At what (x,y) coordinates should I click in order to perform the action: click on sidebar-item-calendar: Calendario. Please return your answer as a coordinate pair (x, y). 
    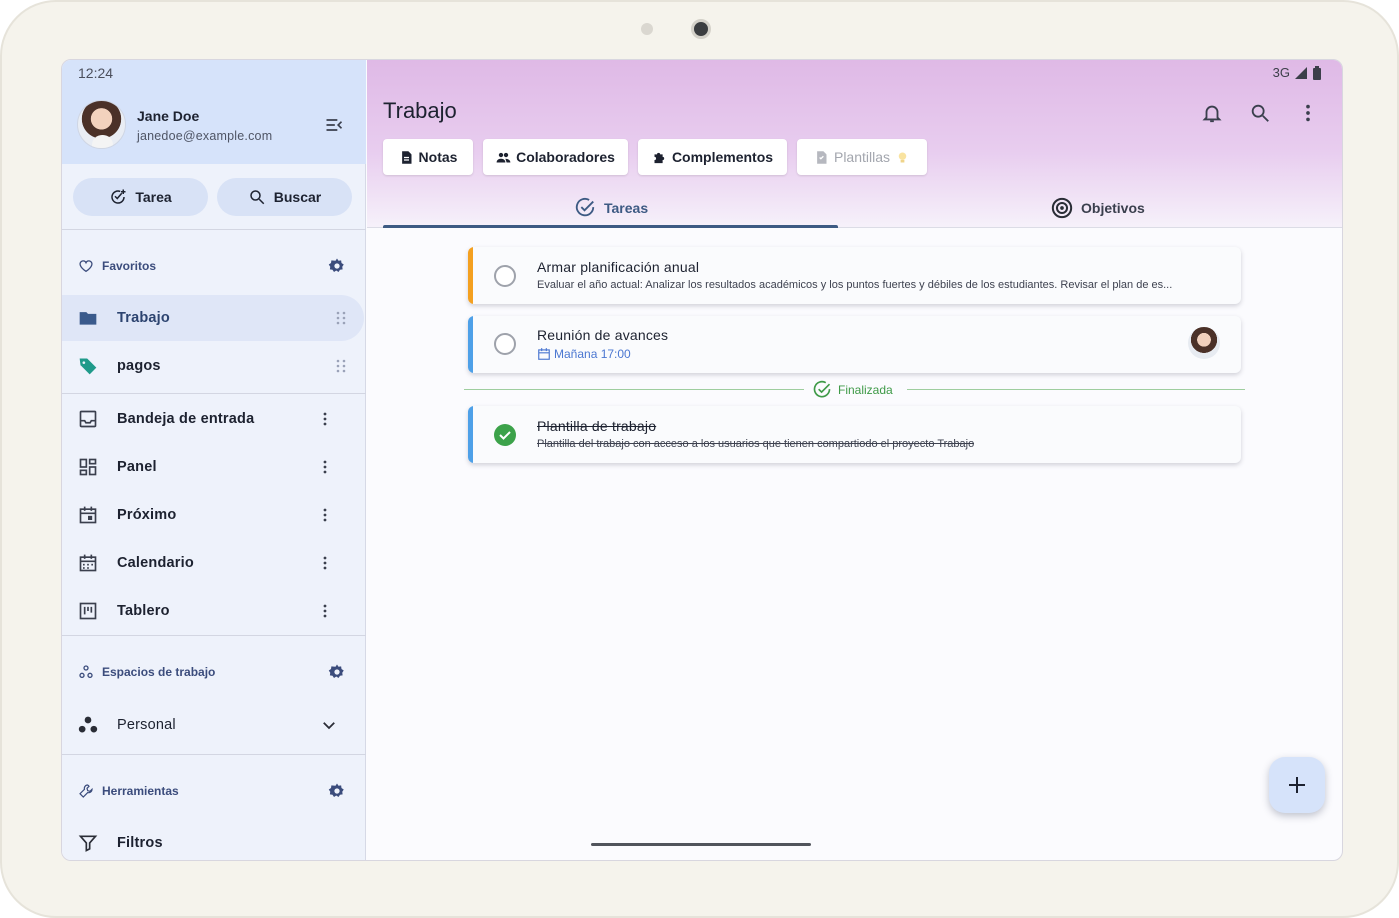
    Looking at the image, I should click on (213, 563).